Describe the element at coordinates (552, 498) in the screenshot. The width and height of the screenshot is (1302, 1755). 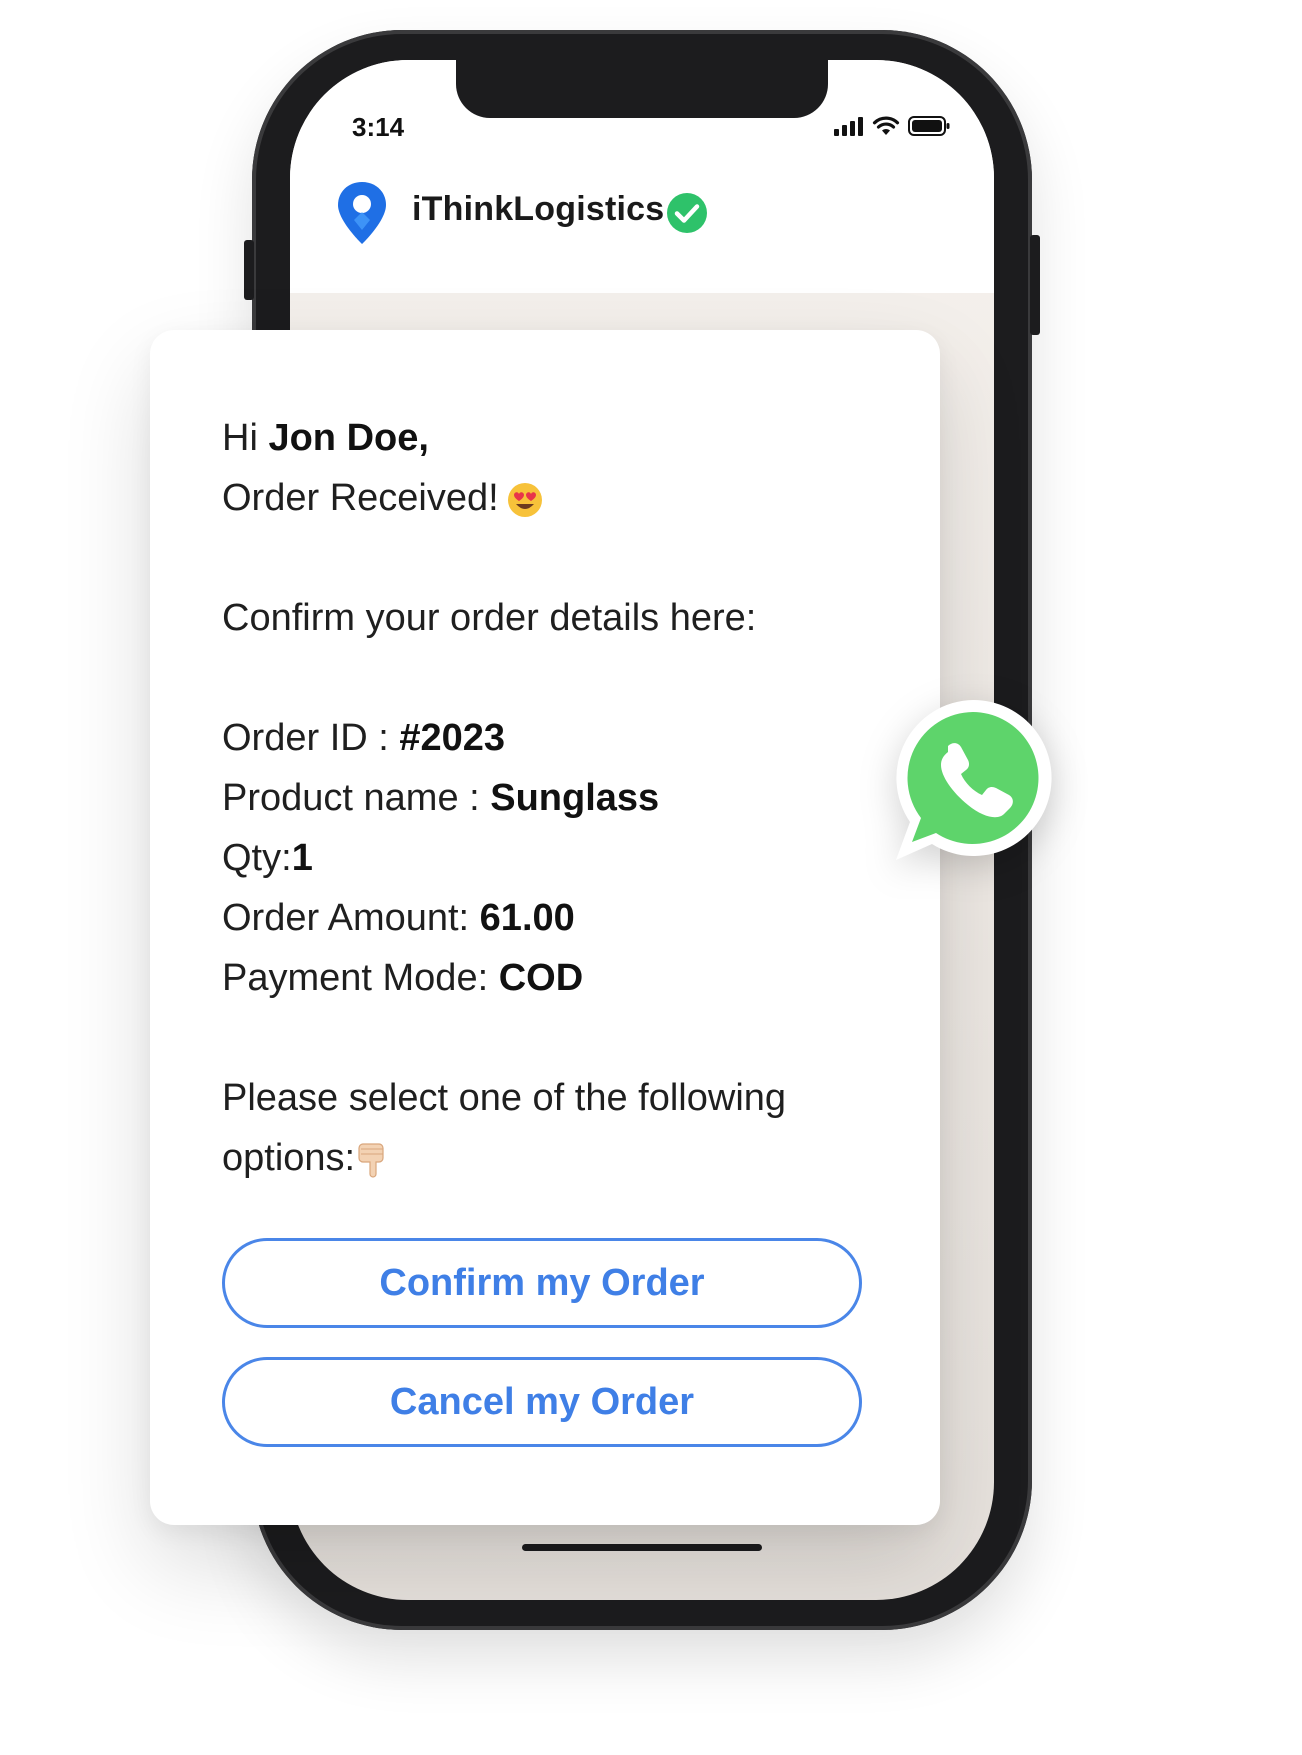
I see `order-received-line: Order Received!` at that location.